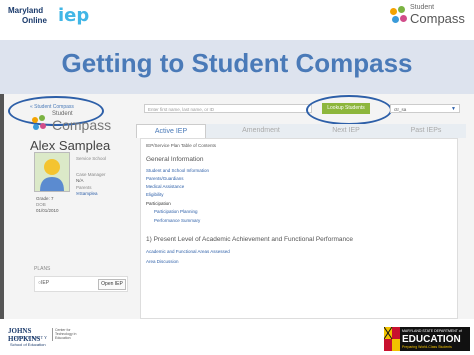 This screenshot has width=474, height=355. Describe the element at coordinates (346, 131) in the screenshot. I see `tab-next-iep: Next IEP` at that location.